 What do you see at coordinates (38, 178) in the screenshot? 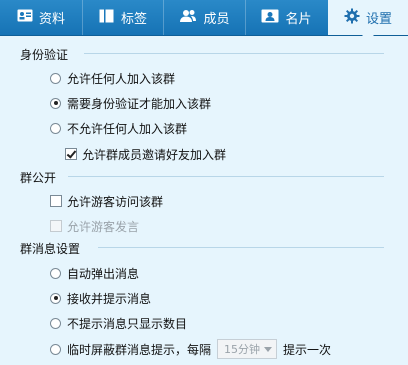
I see `section-title-public: 群公开` at bounding box center [38, 178].